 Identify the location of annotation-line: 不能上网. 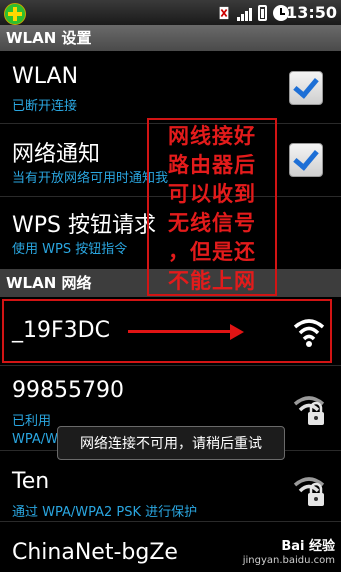
(212, 281).